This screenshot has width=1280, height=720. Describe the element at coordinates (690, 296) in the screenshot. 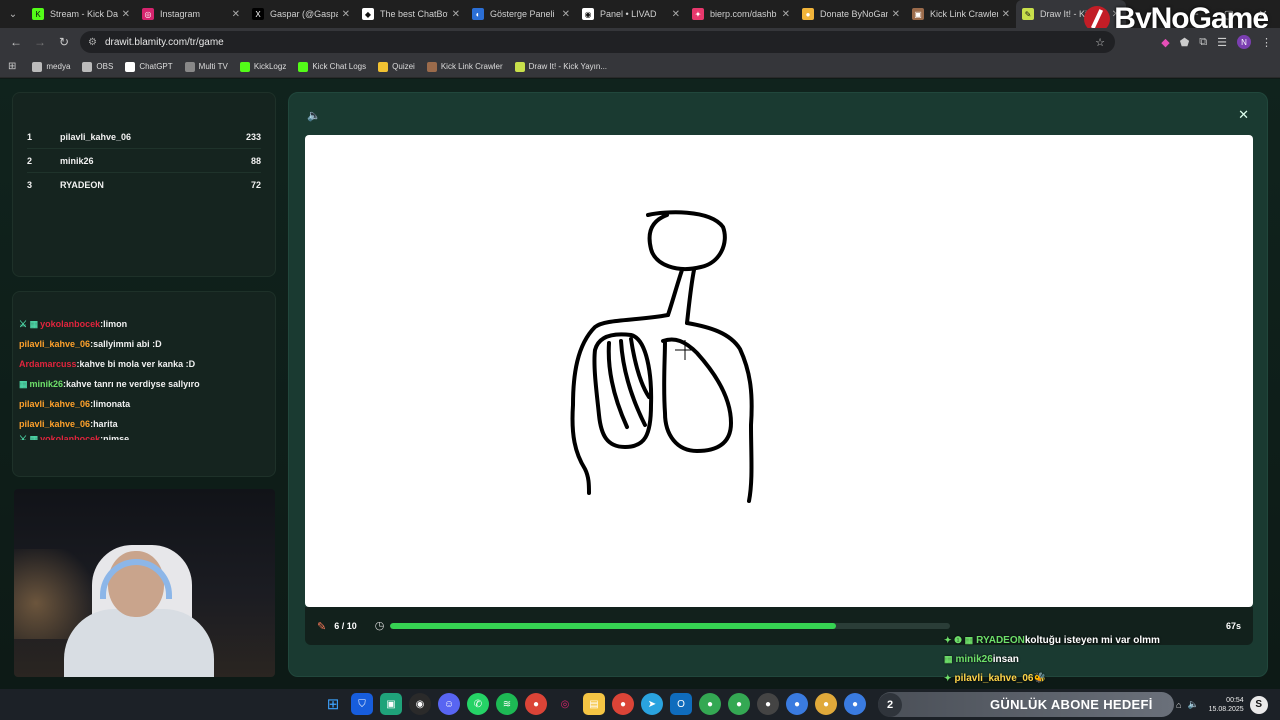

I see `drawing-neck-right-stroke` at that location.